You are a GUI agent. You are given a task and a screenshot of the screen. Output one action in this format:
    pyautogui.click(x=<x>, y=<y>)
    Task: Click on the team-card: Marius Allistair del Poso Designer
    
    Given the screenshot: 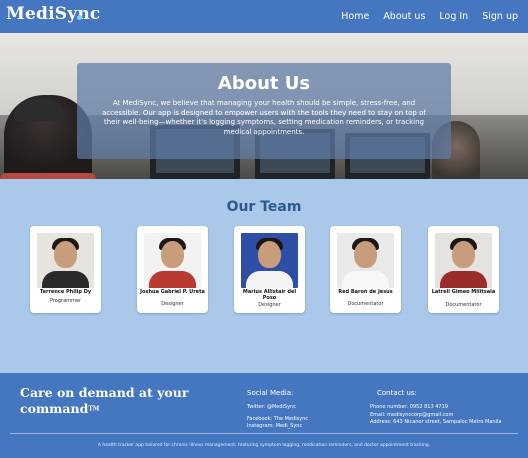 What is the action you would take?
    pyautogui.click(x=269, y=269)
    